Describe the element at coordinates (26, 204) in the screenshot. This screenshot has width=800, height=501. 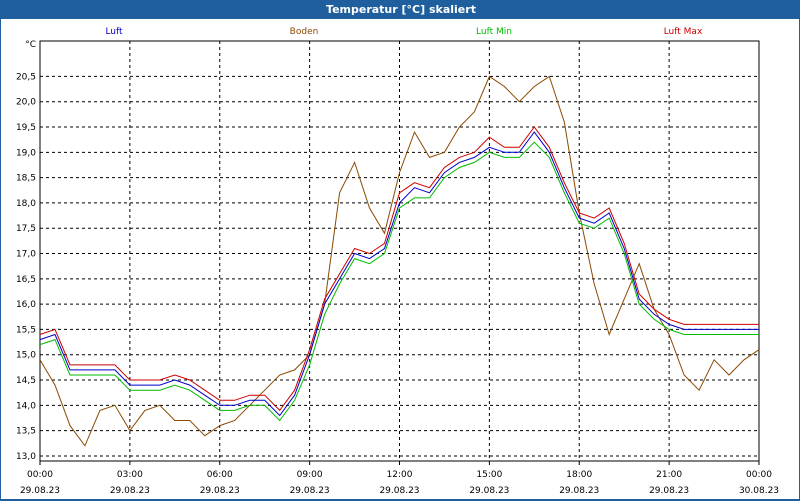
I see `y-tick-label: 18,0` at that location.